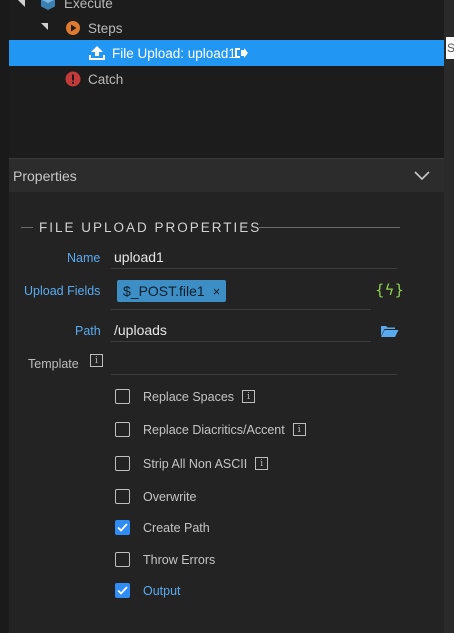  What do you see at coordinates (254, 374) in the screenshot?
I see `template-underline` at bounding box center [254, 374].